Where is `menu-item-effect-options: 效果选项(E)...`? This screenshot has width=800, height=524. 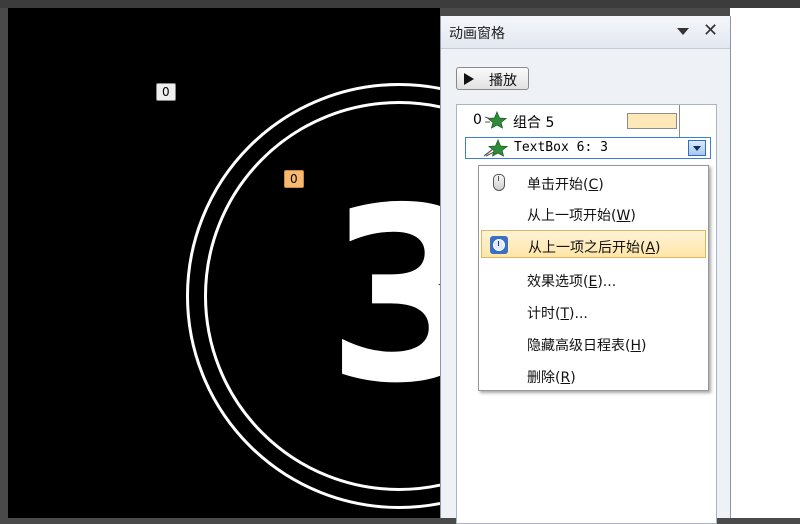 menu-item-effect-options: 效果选项(E)... is located at coordinates (593, 279).